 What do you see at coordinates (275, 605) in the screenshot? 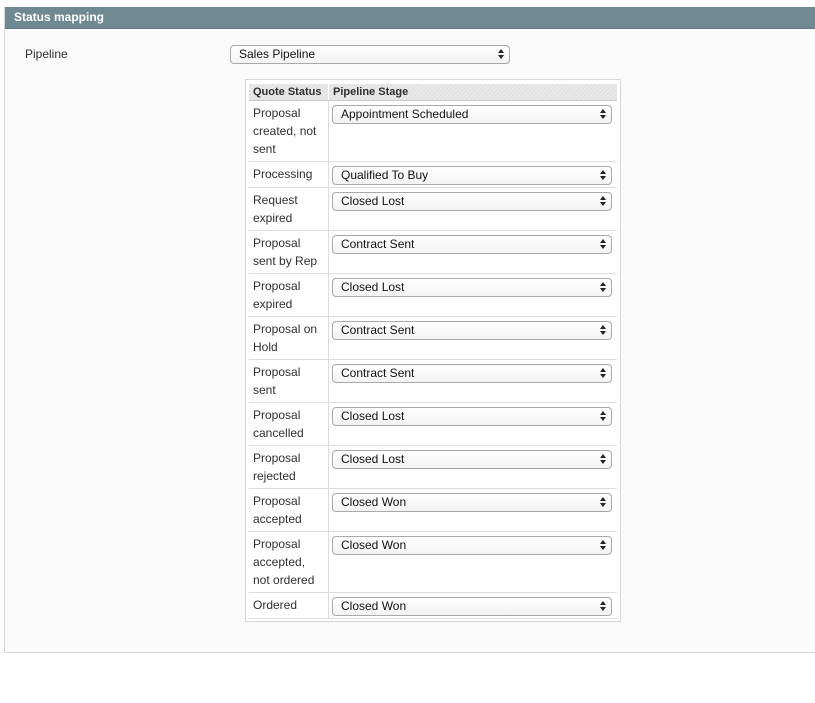
I see `quote-status-cell: Ordered` at bounding box center [275, 605].